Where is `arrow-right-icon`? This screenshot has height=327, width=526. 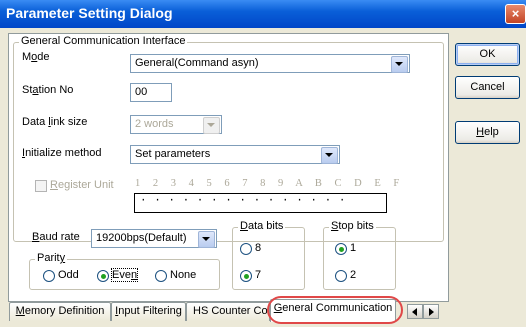
arrow-right-icon is located at coordinates (431, 312).